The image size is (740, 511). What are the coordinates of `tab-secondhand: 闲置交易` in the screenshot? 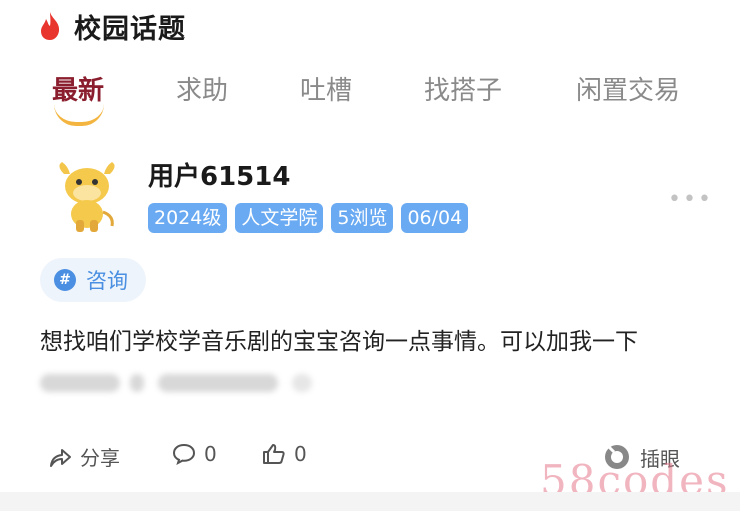 It's located at (628, 88).